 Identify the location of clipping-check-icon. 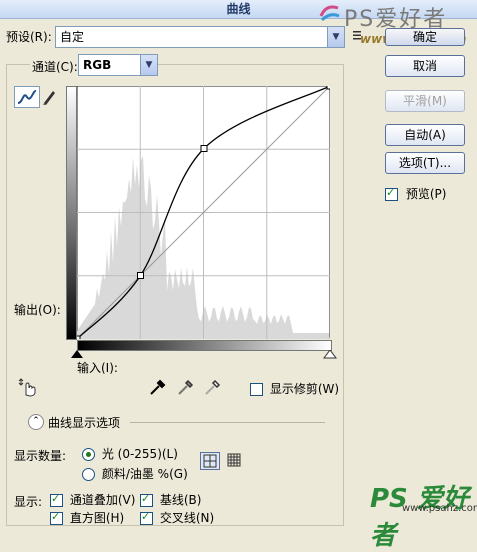
(256, 389).